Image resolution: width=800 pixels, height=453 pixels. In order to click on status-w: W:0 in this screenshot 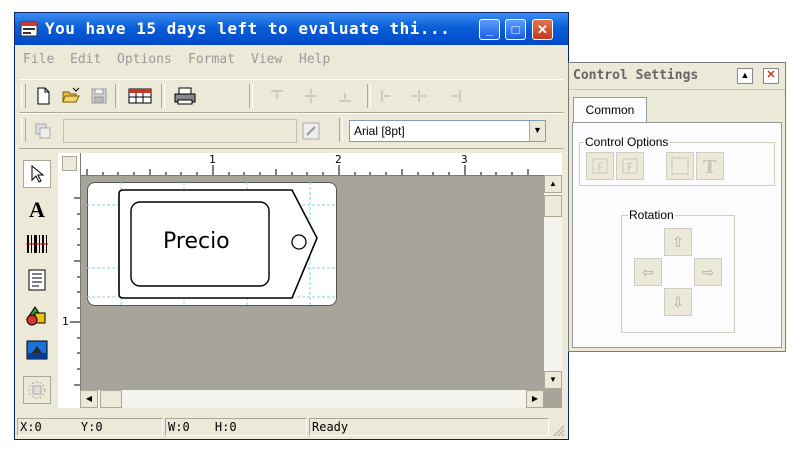, I will do `click(179, 427)`.